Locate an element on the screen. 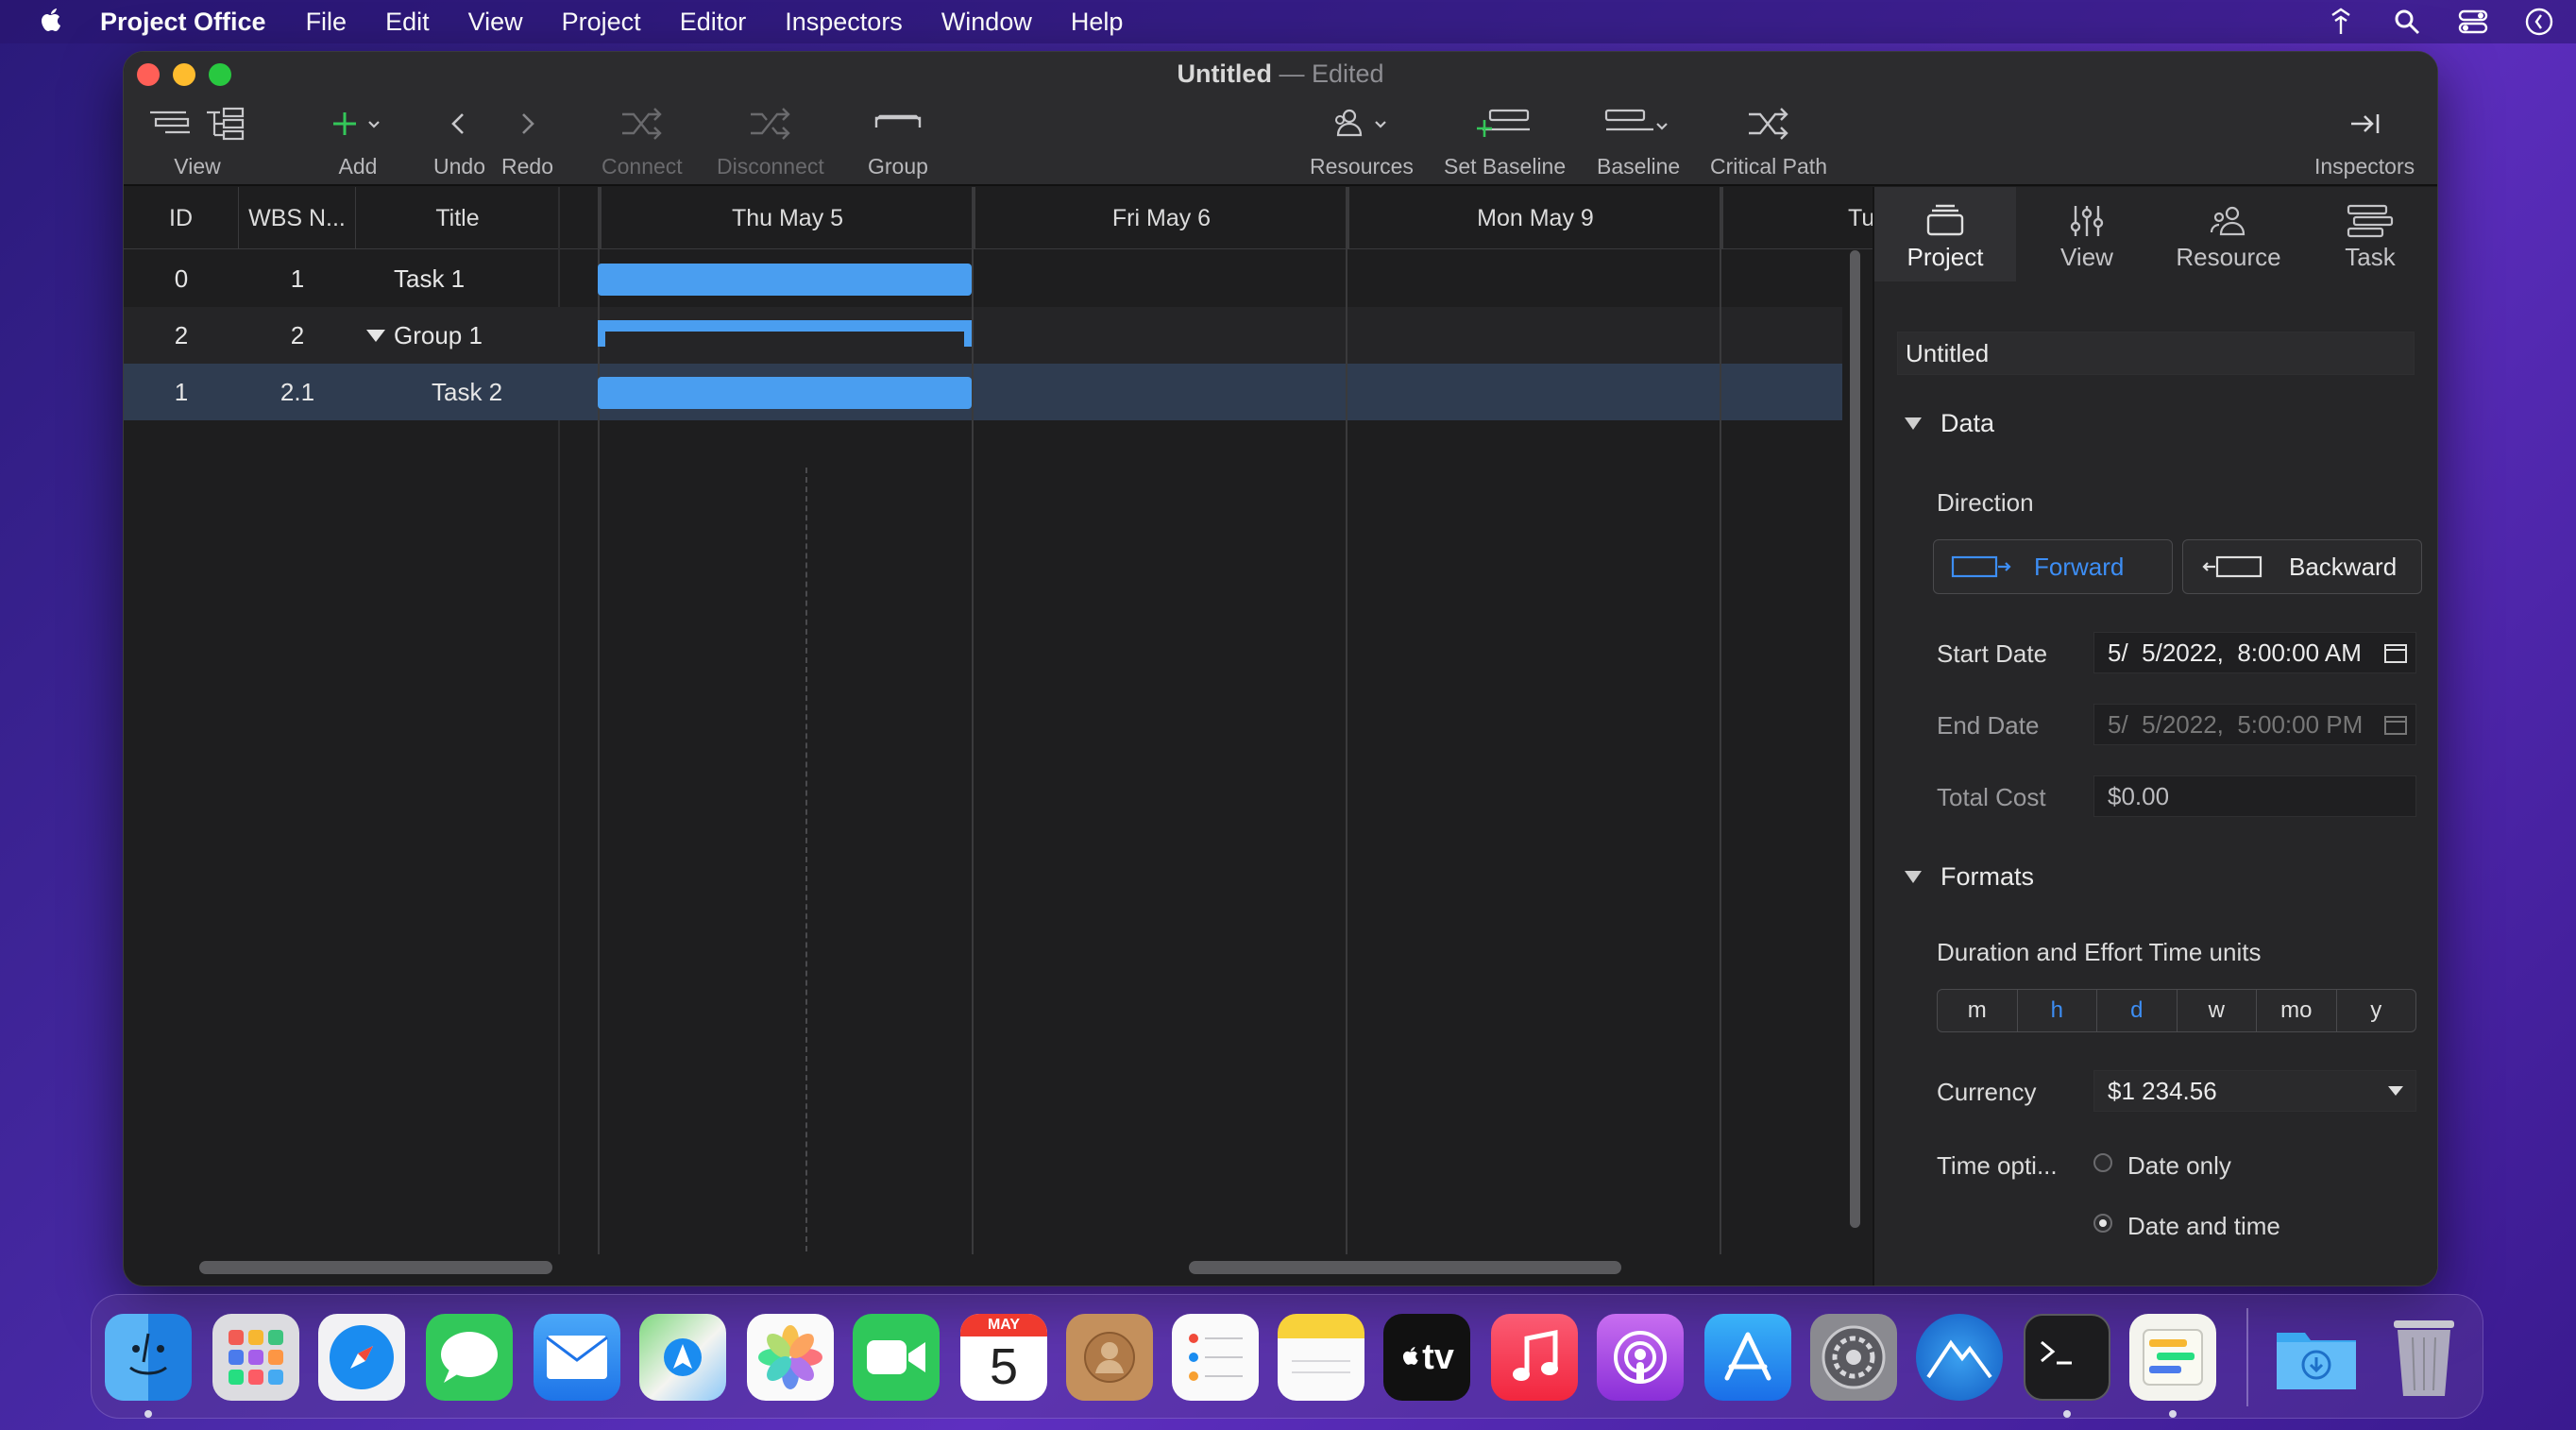 Image resolution: width=2576 pixels, height=1430 pixels. baseline-button: Baseline is located at coordinates (1638, 142).